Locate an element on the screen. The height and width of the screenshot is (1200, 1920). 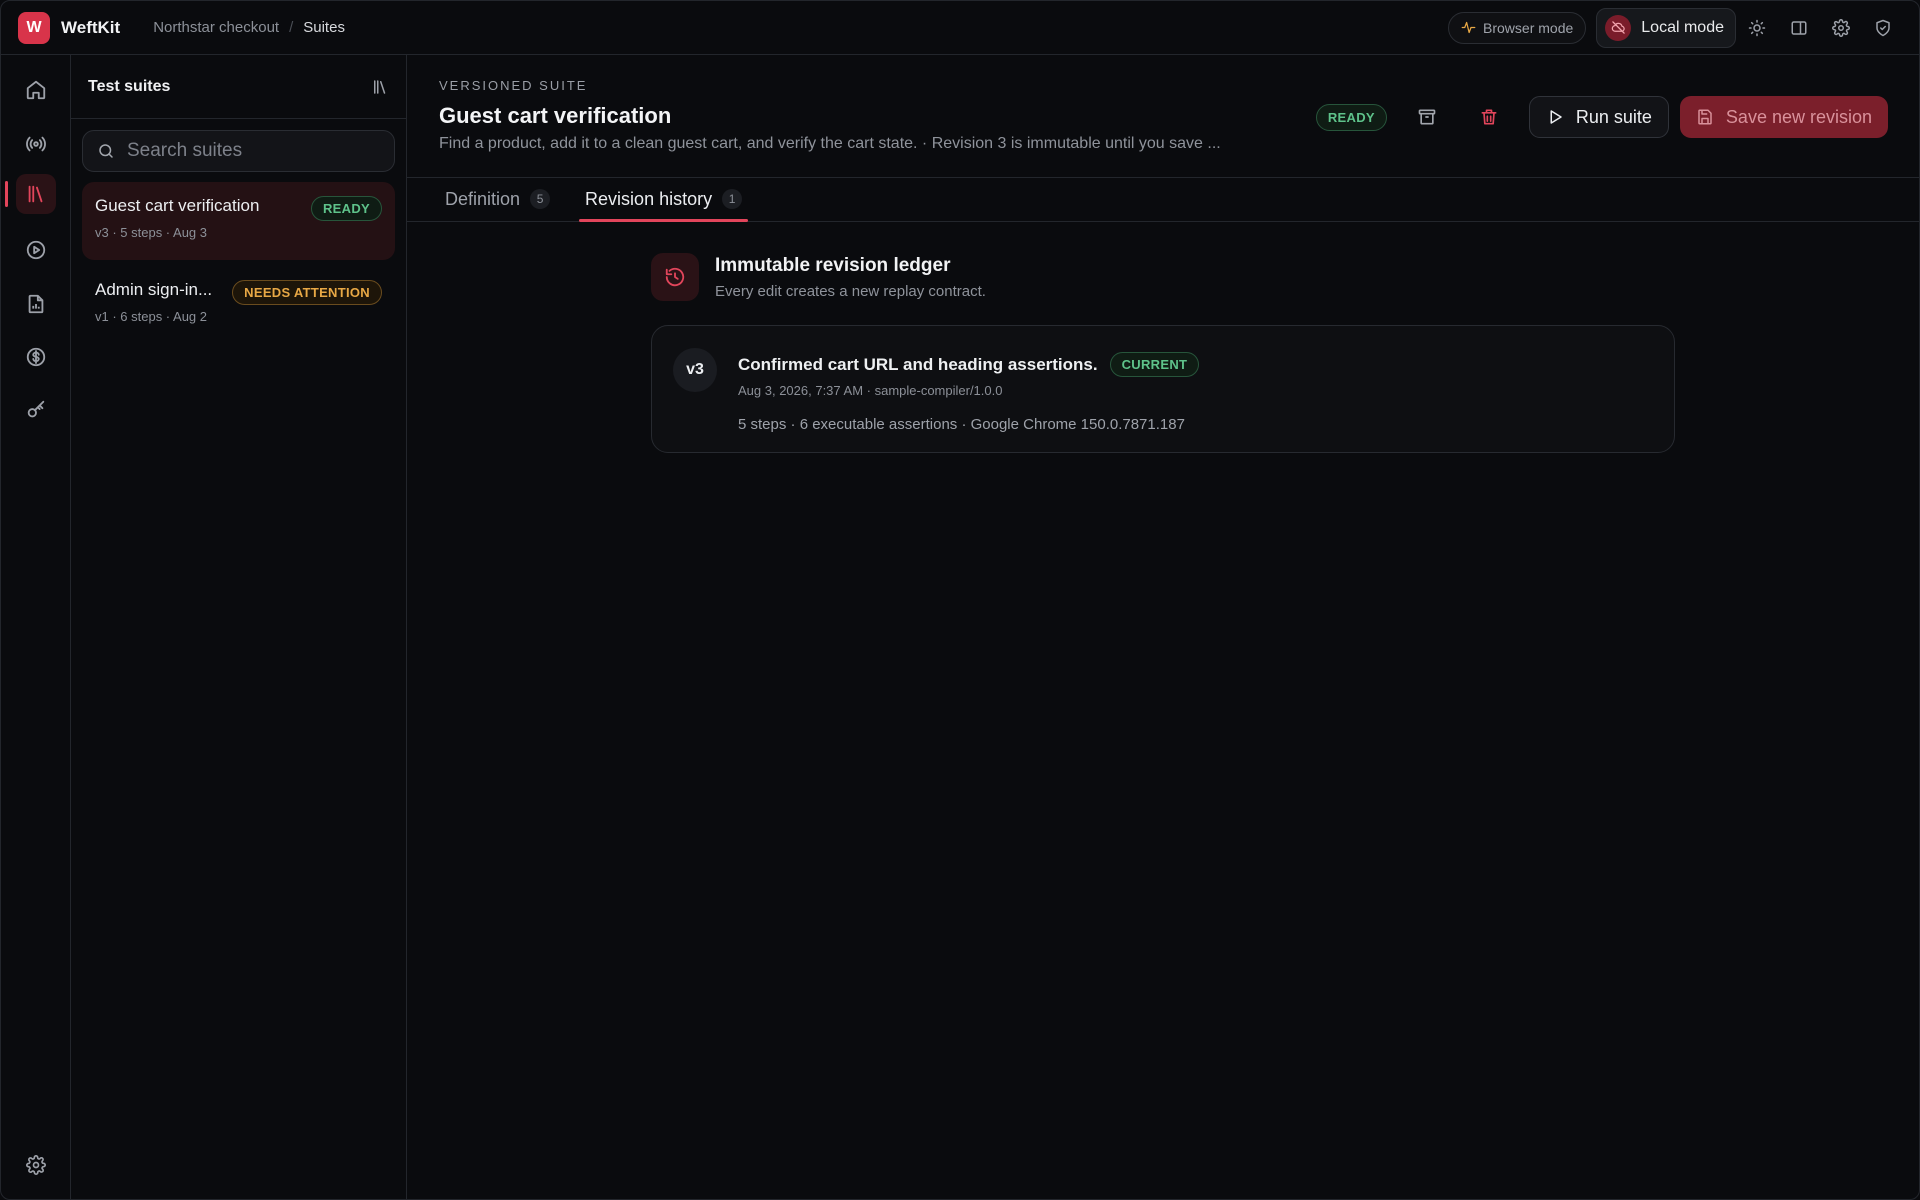
tab-revision-history: Revision history 1 is located at coordinates (664, 199).